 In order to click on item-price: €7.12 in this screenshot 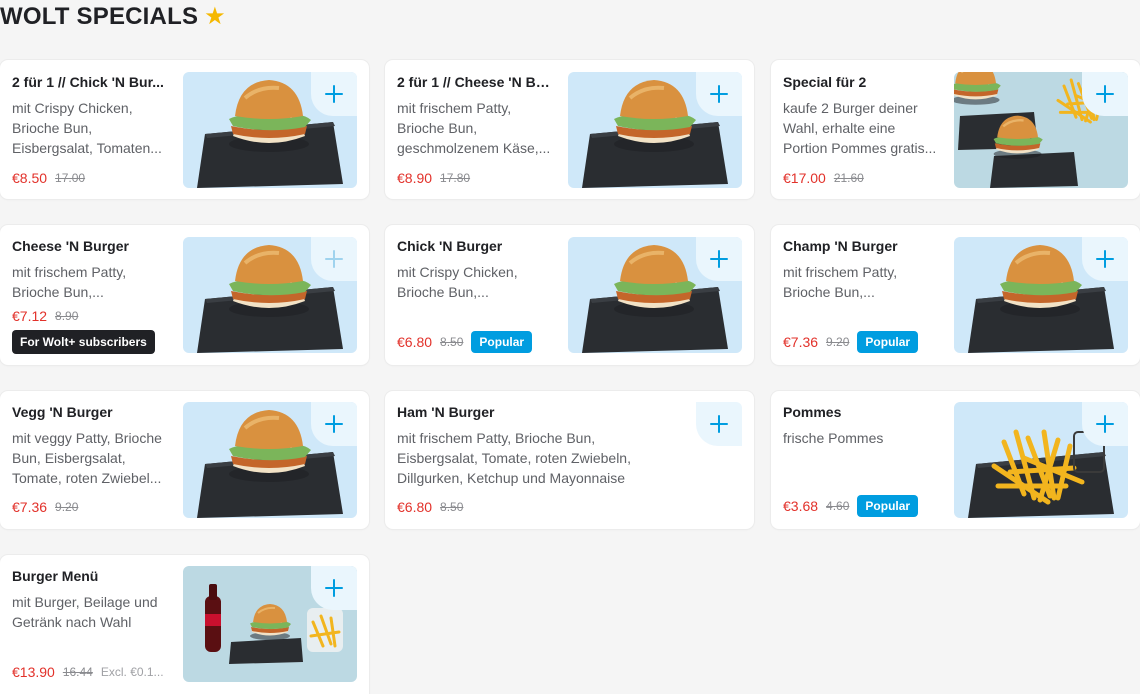, I will do `click(30, 316)`.